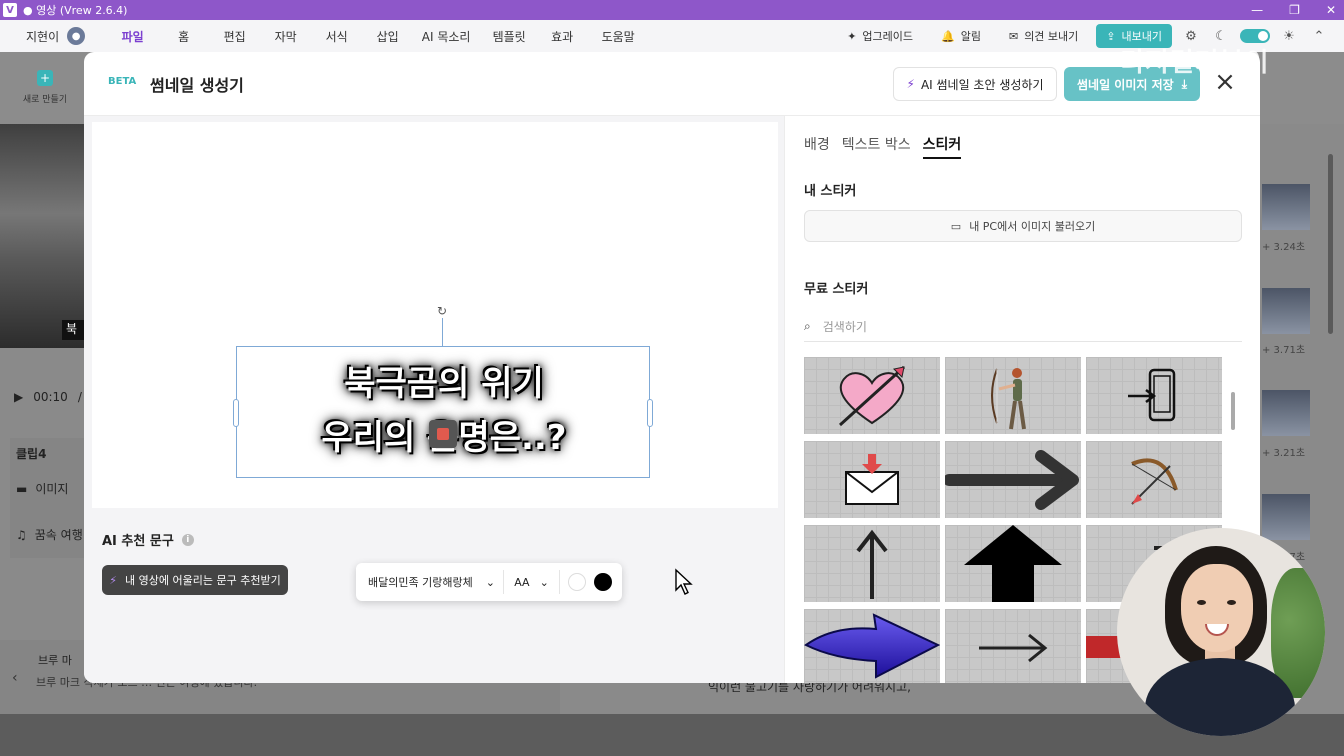 The height and width of the screenshot is (756, 1344). I want to click on font-size-select: AA ⌄, so click(532, 582).